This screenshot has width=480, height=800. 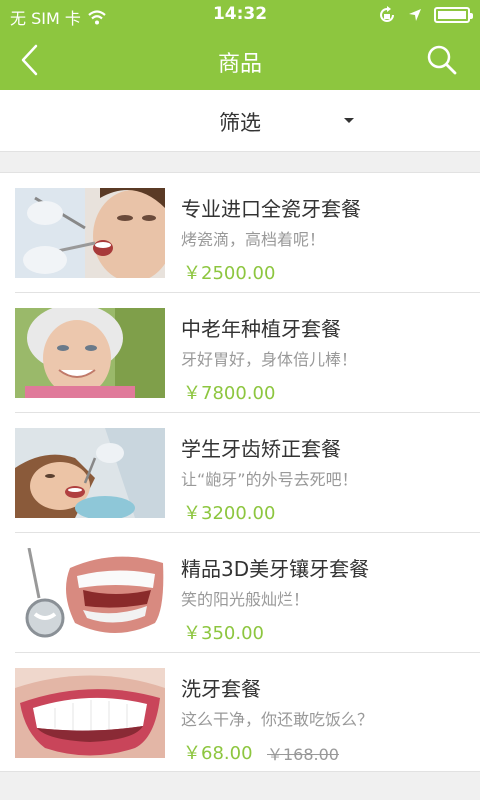 What do you see at coordinates (453, 15) in the screenshot?
I see `battery-icon` at bounding box center [453, 15].